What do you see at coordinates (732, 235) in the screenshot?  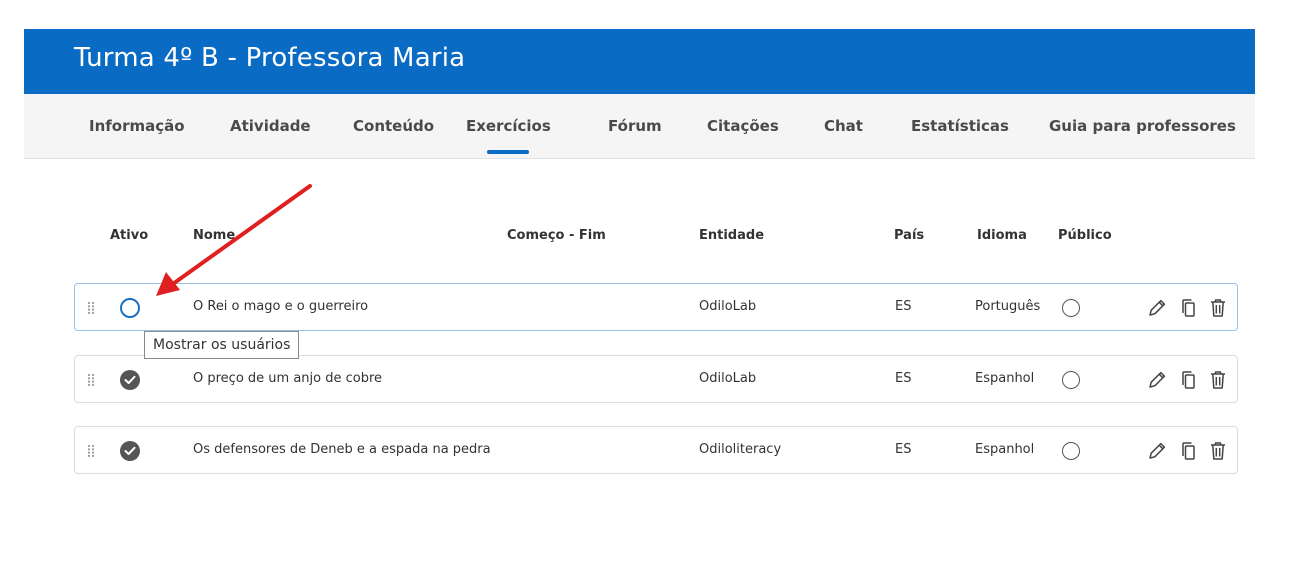 I see `column-header-entity: Entidade` at bounding box center [732, 235].